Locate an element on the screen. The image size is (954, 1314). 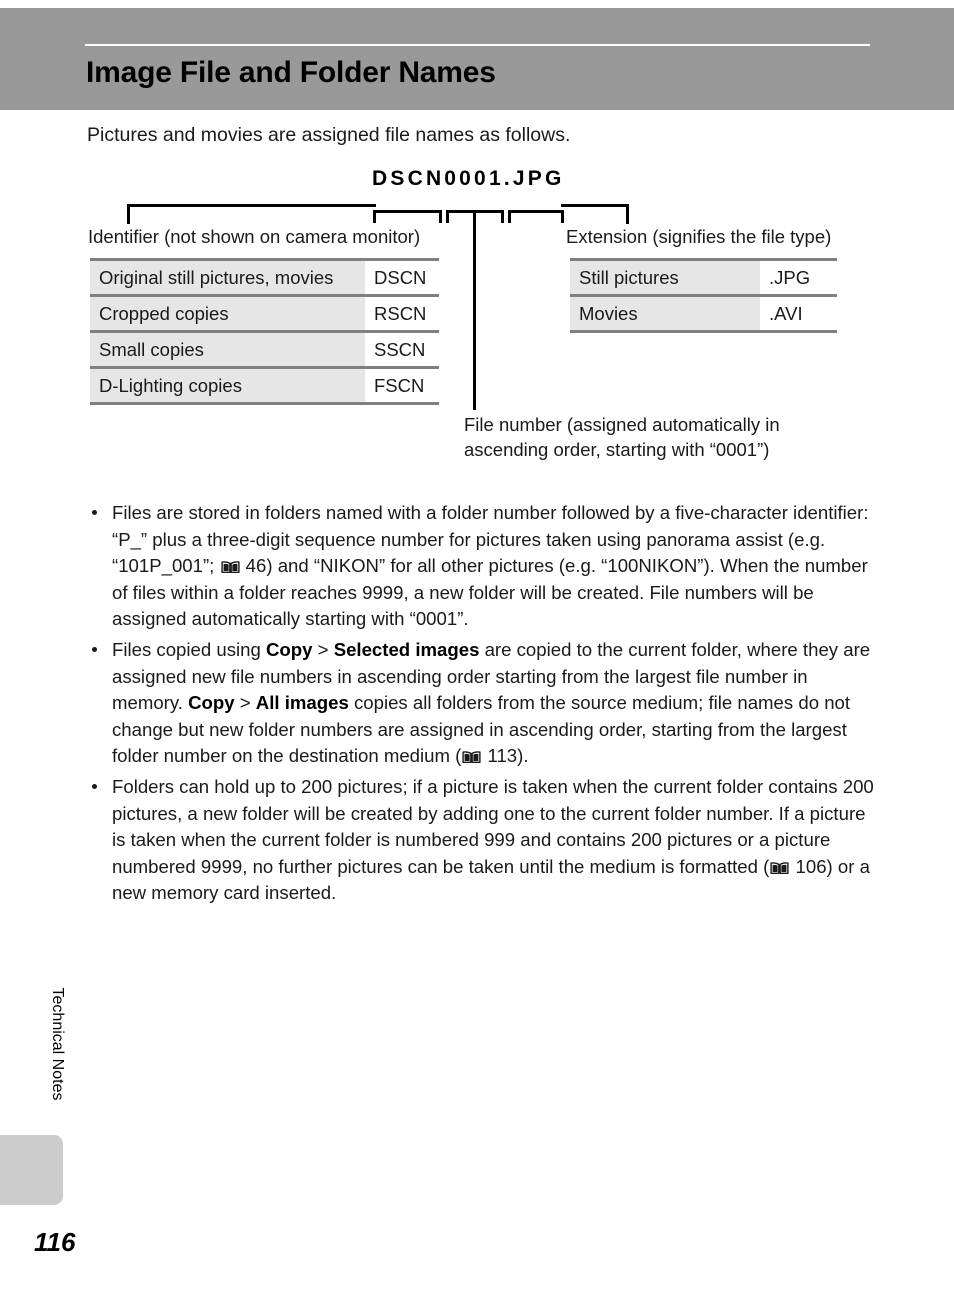
table-cell-label: Small copies is located at coordinates (227, 349).